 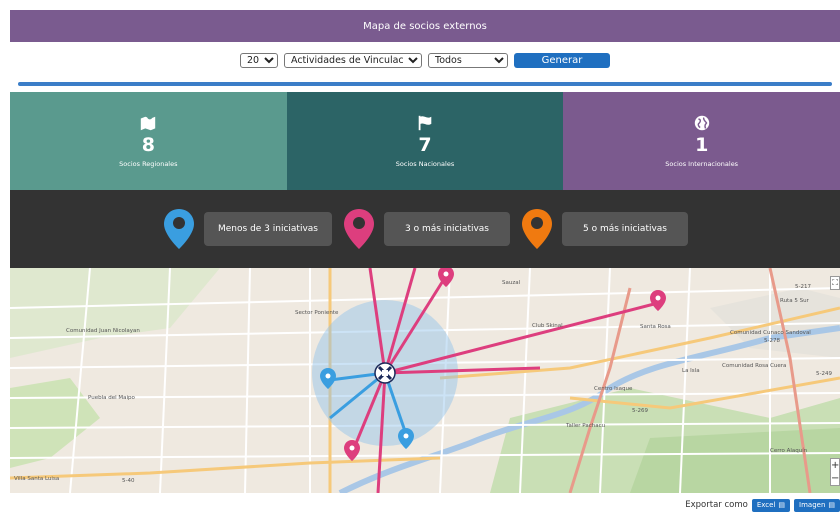 I want to click on pink-marker-icon, so click(x=359, y=229).